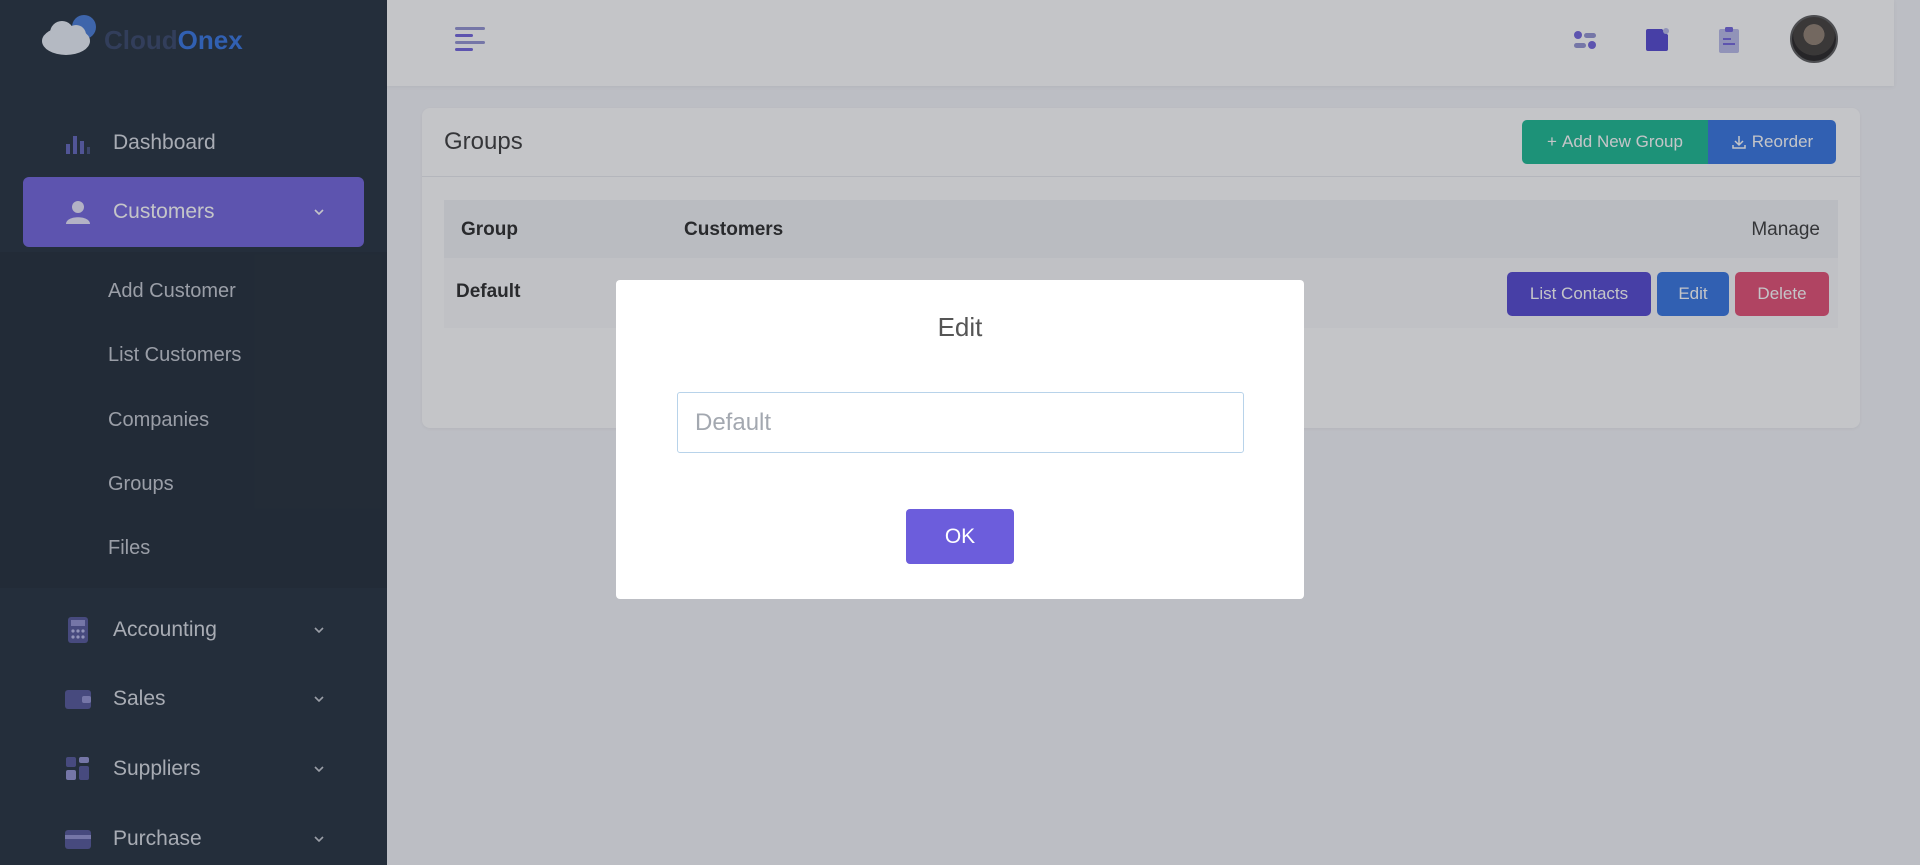  Describe the element at coordinates (960, 327) in the screenshot. I see `dialog-title: Edit` at that location.